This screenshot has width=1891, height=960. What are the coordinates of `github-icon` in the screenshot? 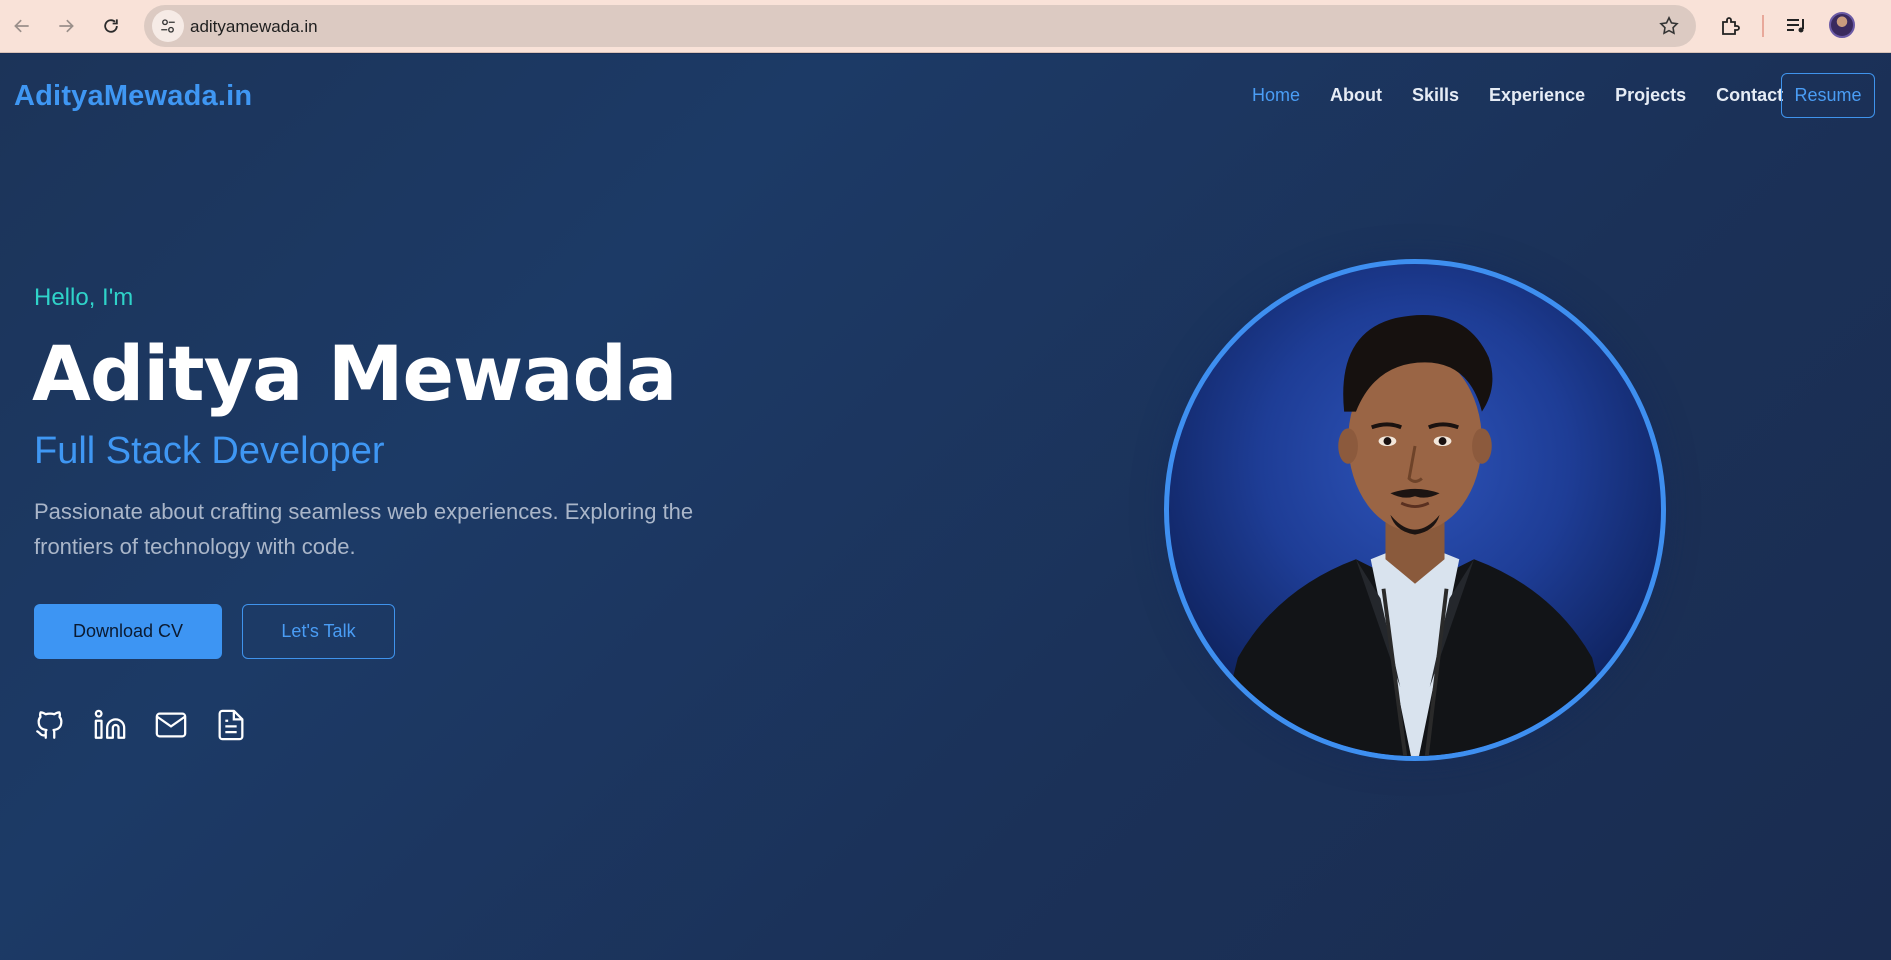 It's located at (49, 725).